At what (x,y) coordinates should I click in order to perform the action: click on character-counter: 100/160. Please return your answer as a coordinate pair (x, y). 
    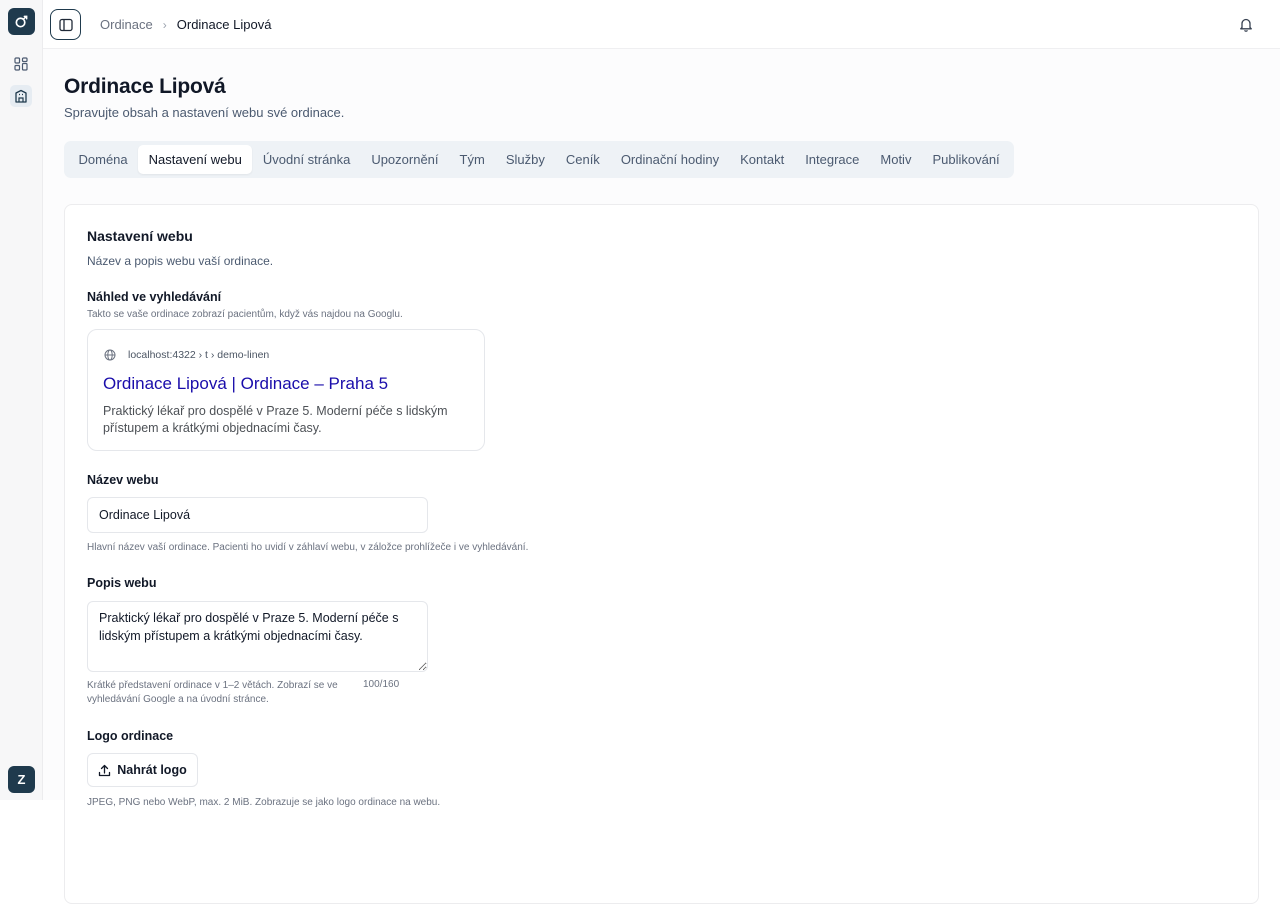
    Looking at the image, I should click on (381, 684).